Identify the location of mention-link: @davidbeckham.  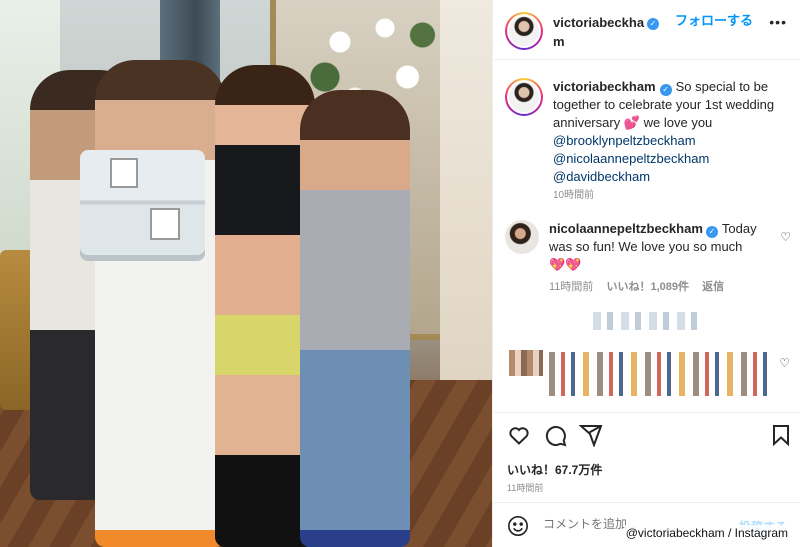
(671, 177).